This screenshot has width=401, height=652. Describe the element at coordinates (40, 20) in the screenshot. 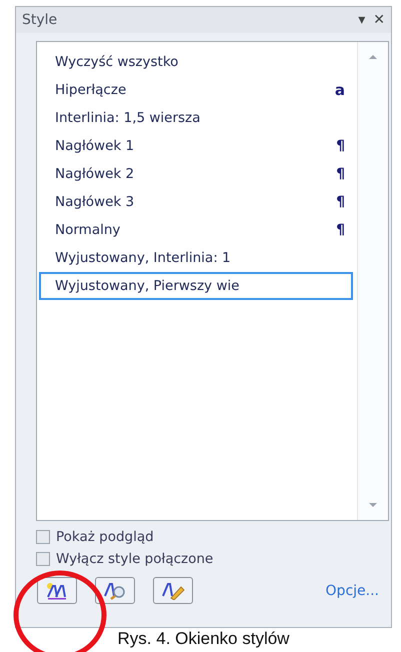

I see `pane-title: Style` at that location.